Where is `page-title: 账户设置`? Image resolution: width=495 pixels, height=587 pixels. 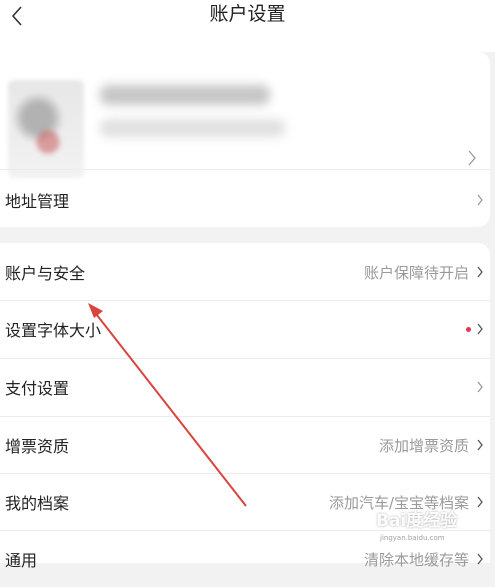 page-title: 账户设置 is located at coordinates (247, 14).